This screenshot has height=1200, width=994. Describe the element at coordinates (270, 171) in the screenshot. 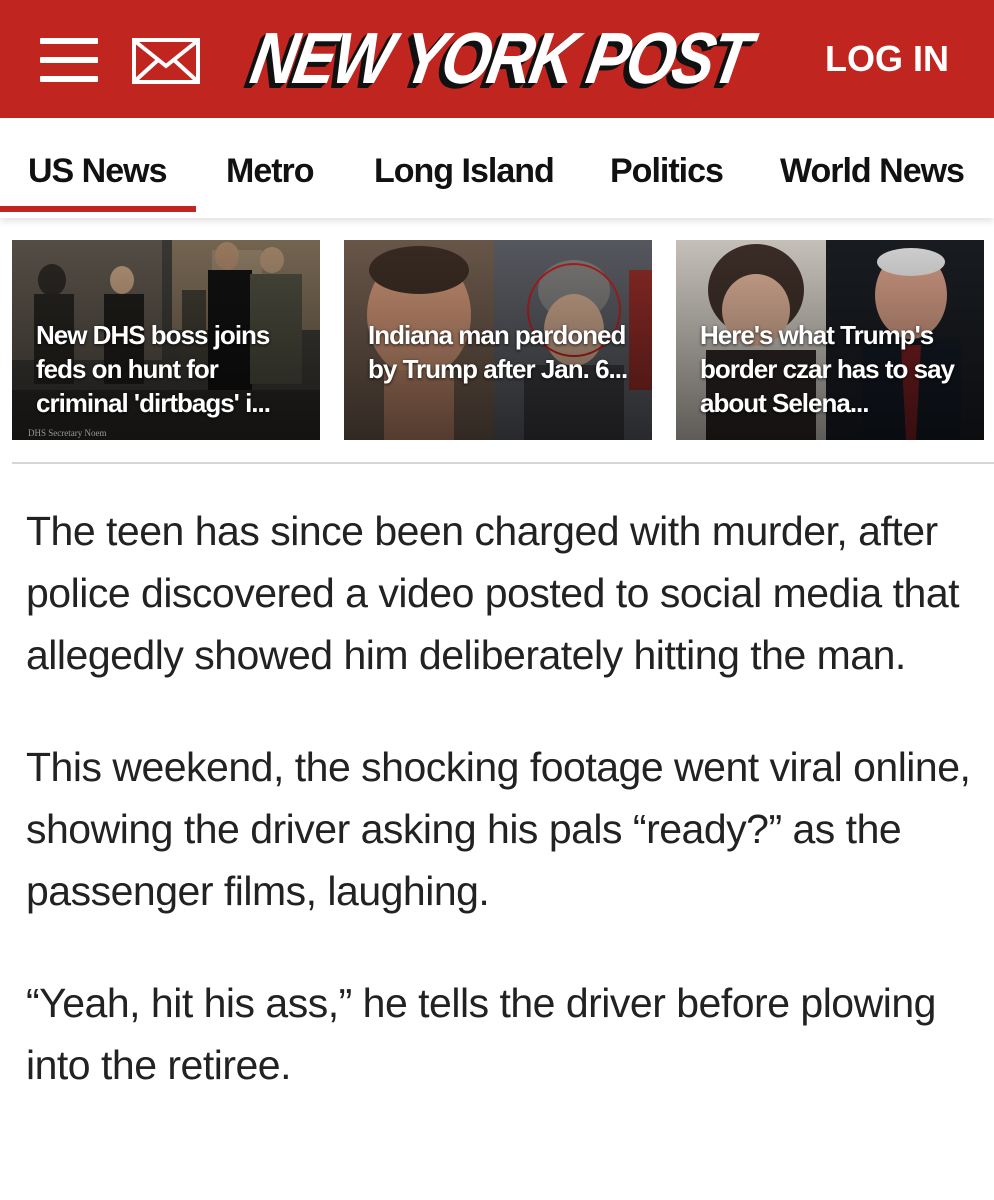

I see `nav-tab-metro: Metro` at that location.